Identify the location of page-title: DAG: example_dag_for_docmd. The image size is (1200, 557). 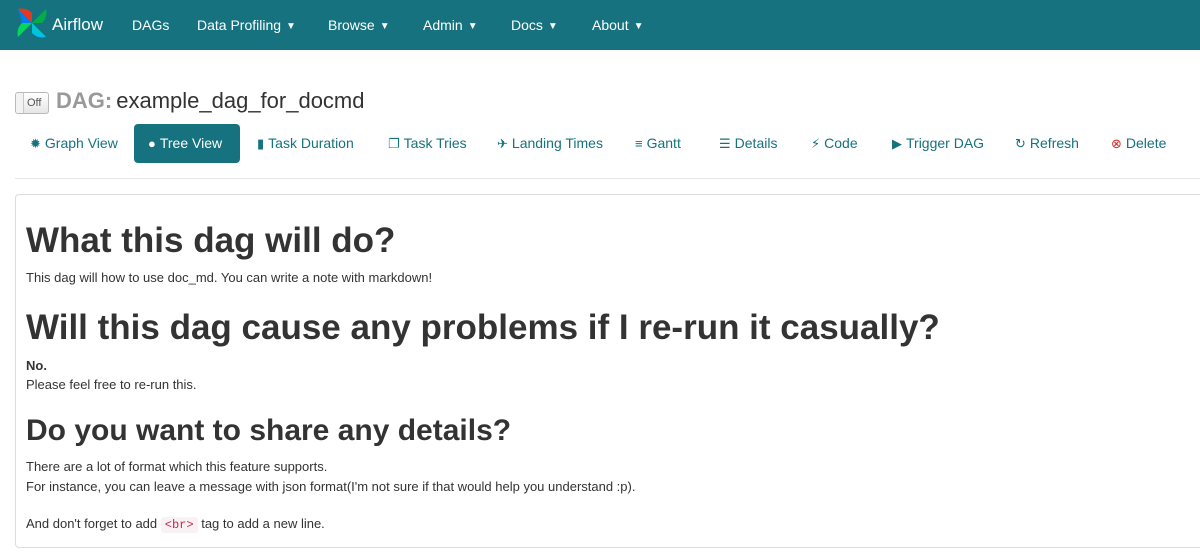
(210, 101).